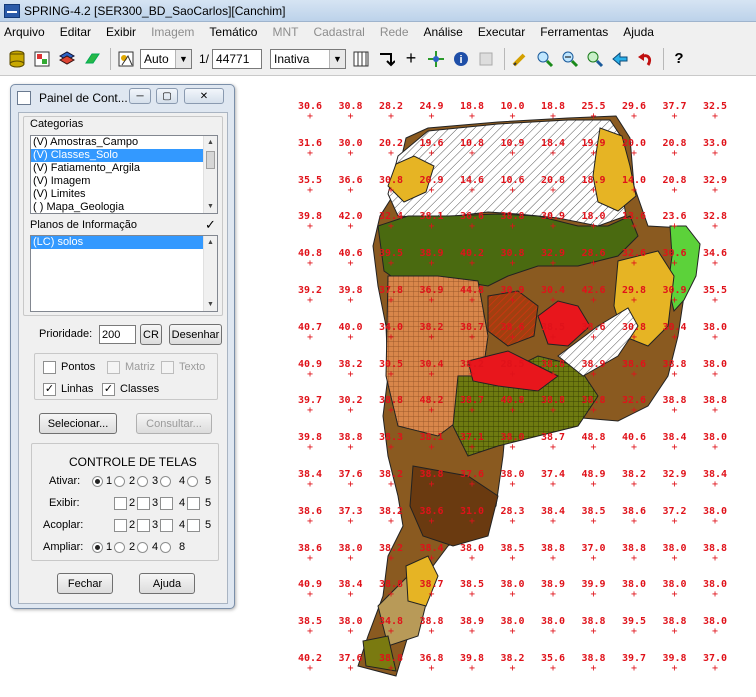 The height and width of the screenshot is (697, 756). What do you see at coordinates (124, 168) in the screenshot?
I see `list-item: (V) Fatiamento_Argila` at bounding box center [124, 168].